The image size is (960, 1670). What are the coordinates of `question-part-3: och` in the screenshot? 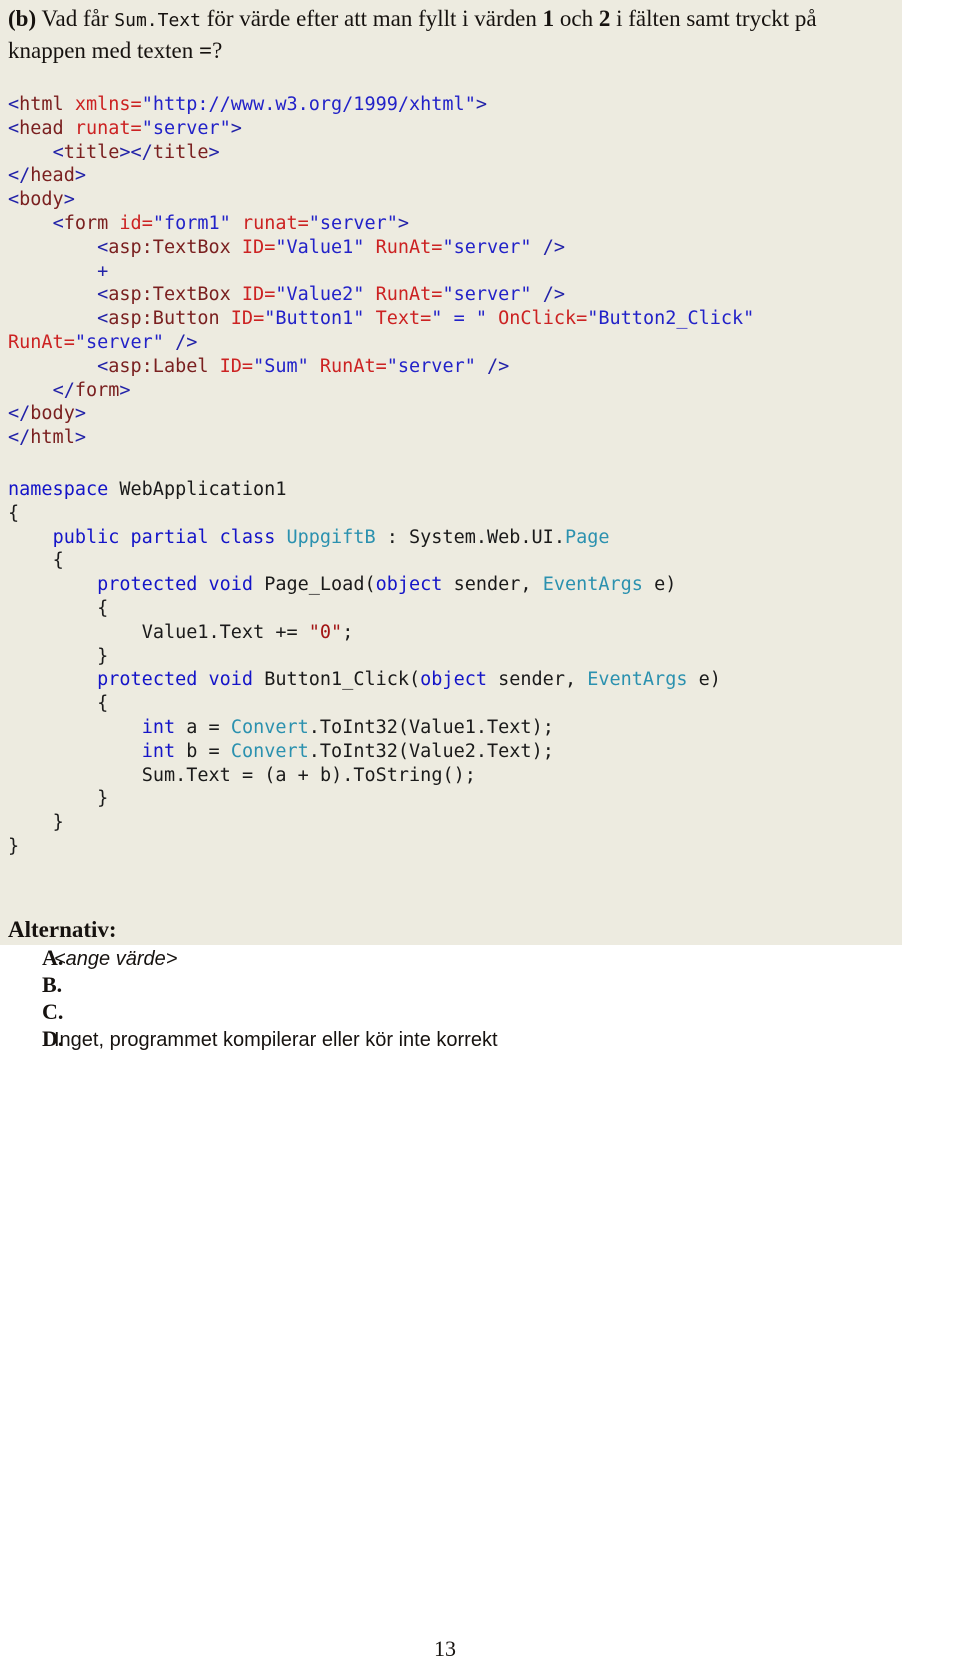 It's located at (576, 18).